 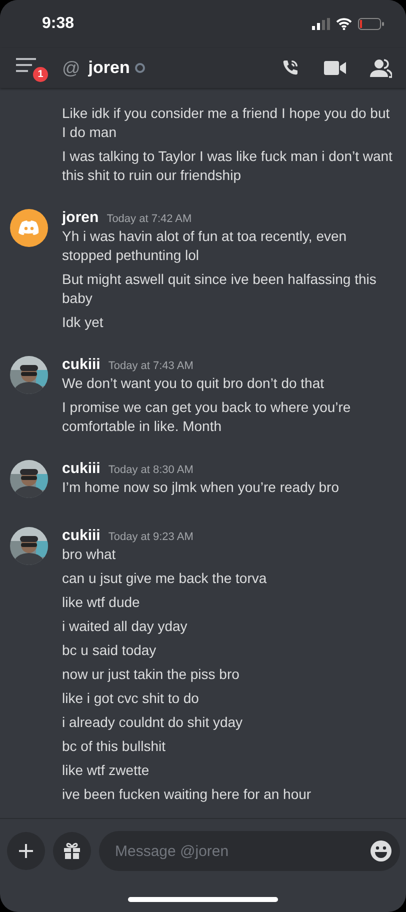 What do you see at coordinates (205, 246) in the screenshot?
I see `message-text: Yh i was havin alot of fun at toa recently, even stopped pethunting lol` at bounding box center [205, 246].